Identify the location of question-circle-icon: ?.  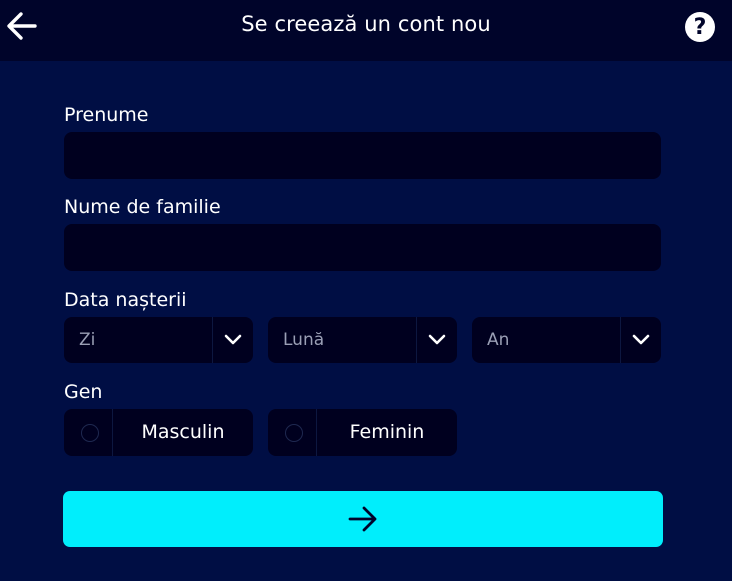
(700, 27).